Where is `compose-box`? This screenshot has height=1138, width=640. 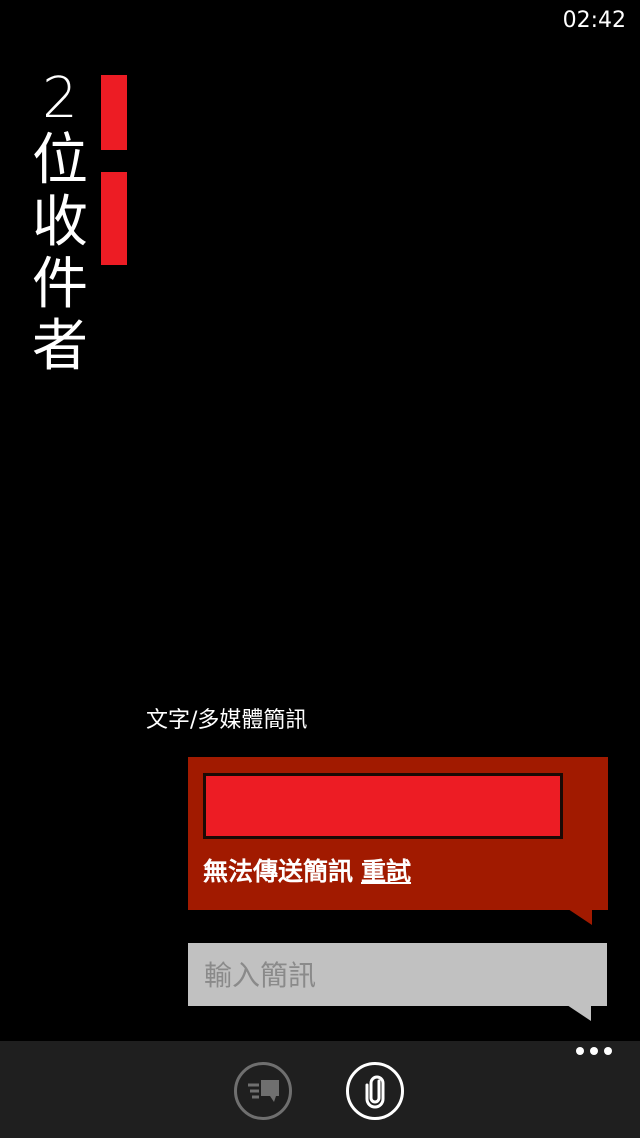
compose-box is located at coordinates (397, 975).